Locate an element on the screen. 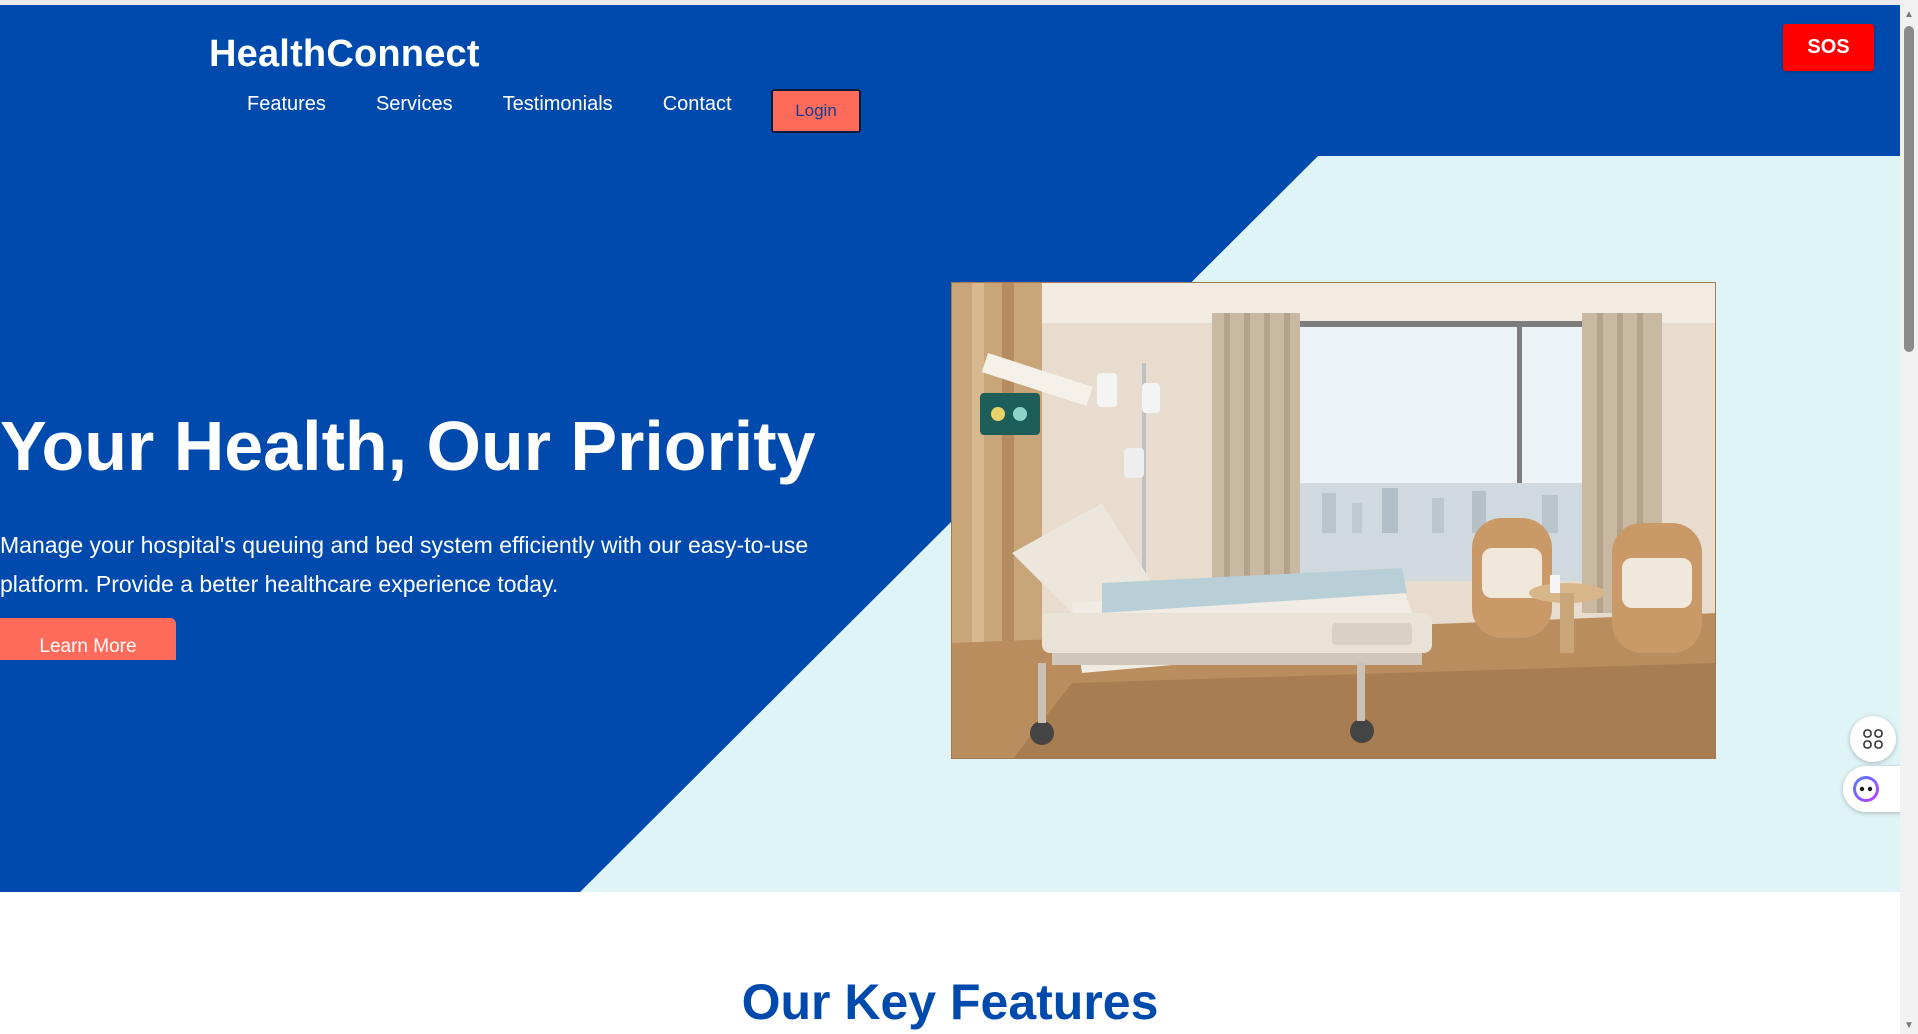  login-button: Login is located at coordinates (816, 111).